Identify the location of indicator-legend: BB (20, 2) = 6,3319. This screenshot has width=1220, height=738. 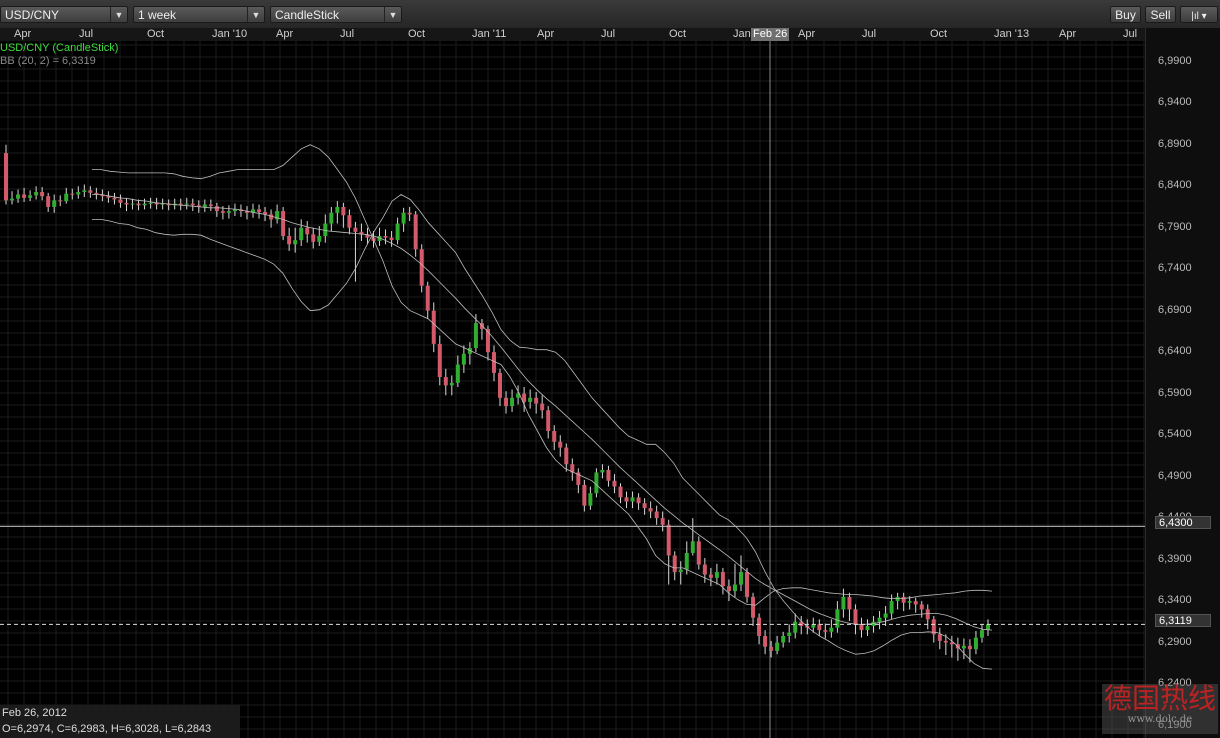
(48, 61).